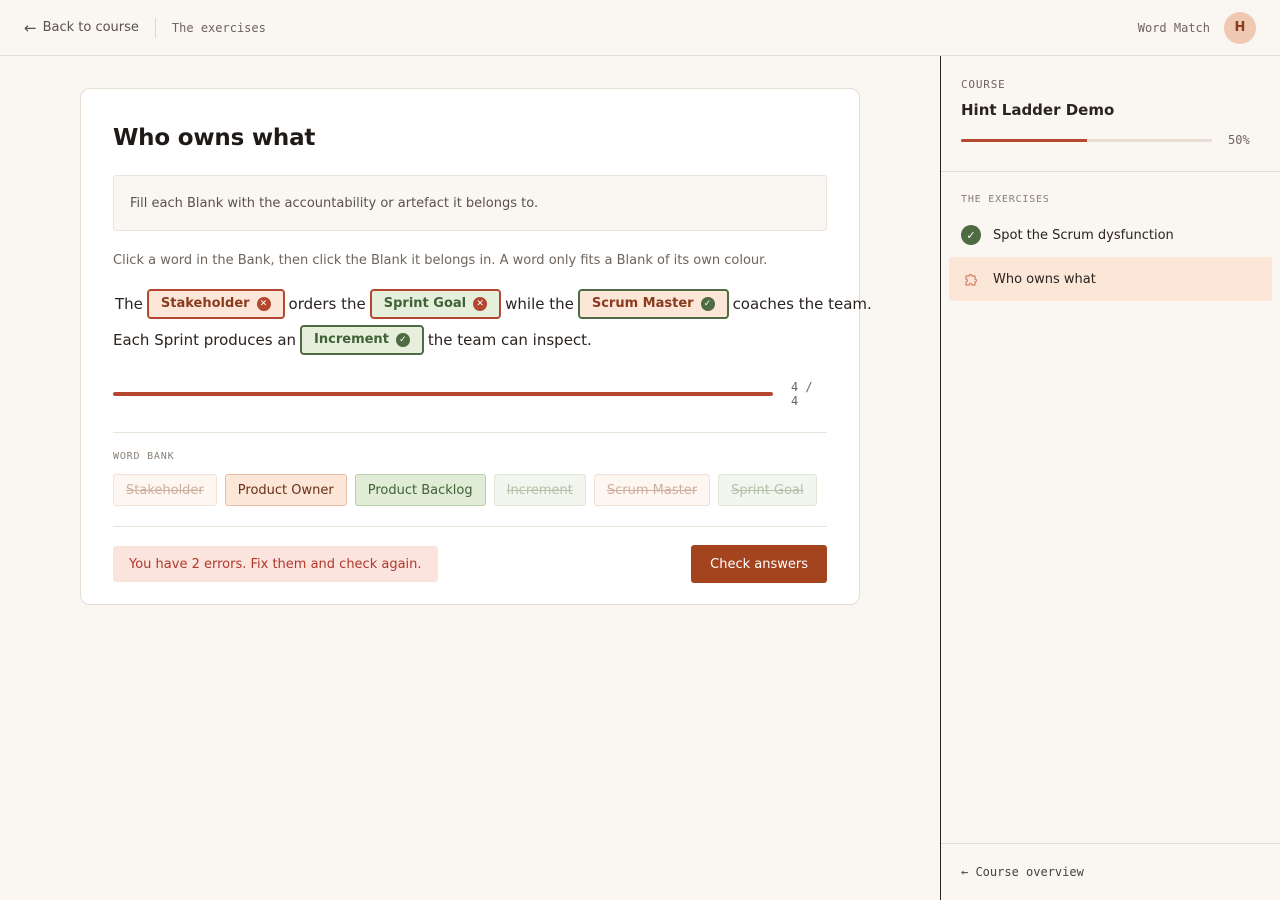 The width and height of the screenshot is (1280, 900). What do you see at coordinates (327, 304) in the screenshot?
I see `sentence-text: orders the` at bounding box center [327, 304].